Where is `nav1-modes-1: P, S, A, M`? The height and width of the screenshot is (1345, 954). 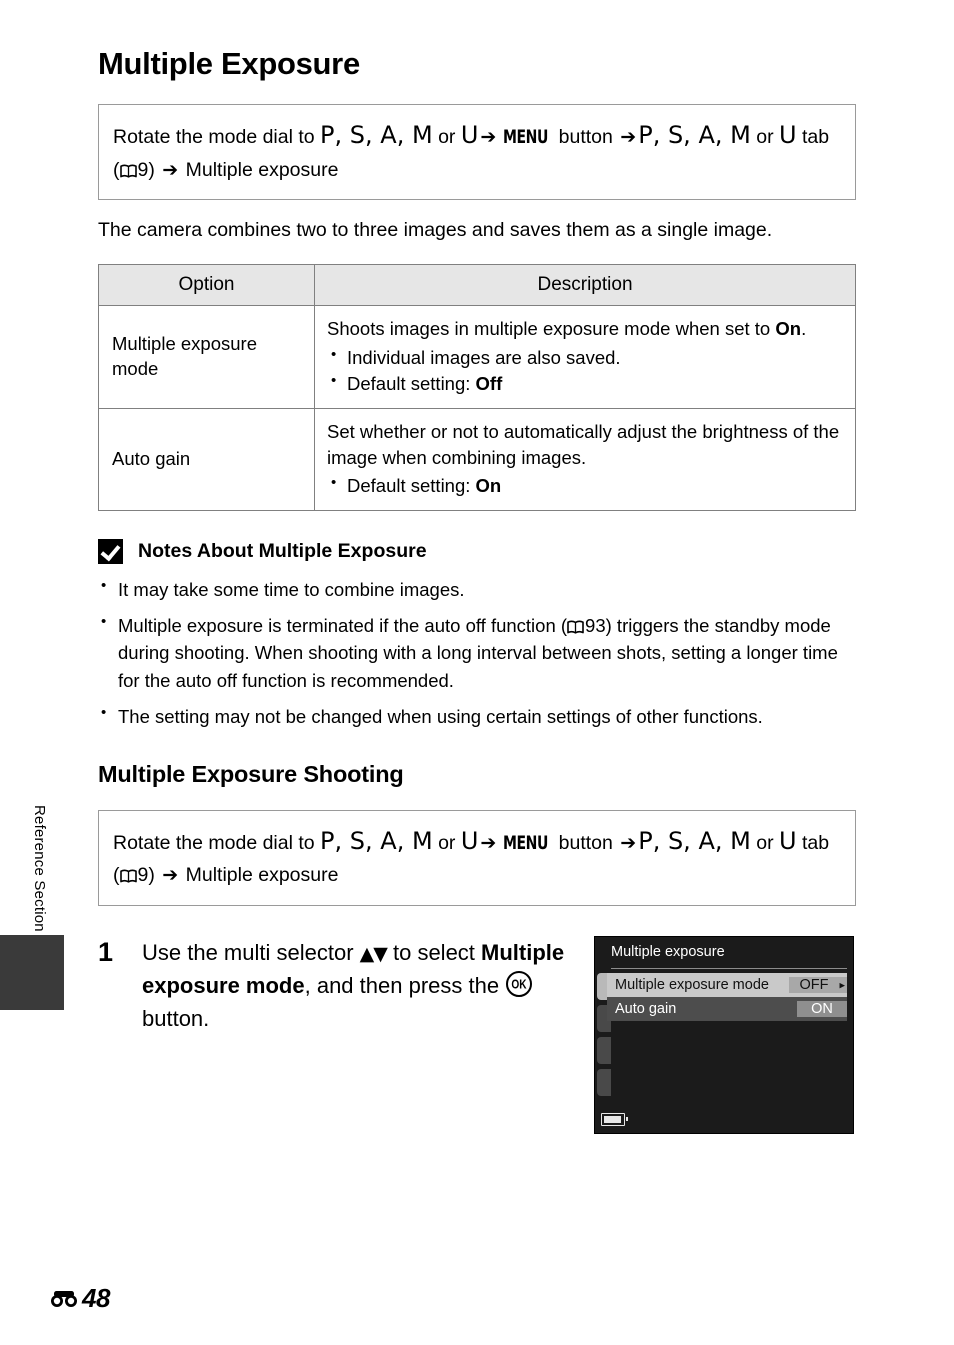
nav1-modes-1: P, S, A, M is located at coordinates (376, 135).